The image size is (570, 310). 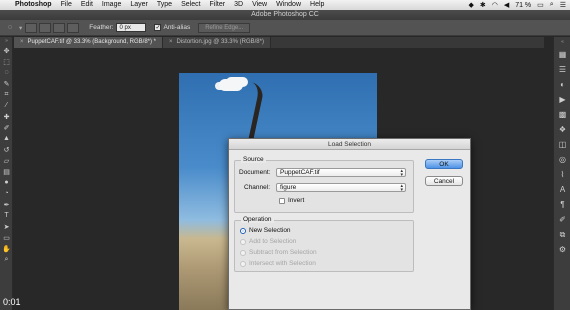 What do you see at coordinates (259, 5) in the screenshot?
I see `menu-view: View` at bounding box center [259, 5].